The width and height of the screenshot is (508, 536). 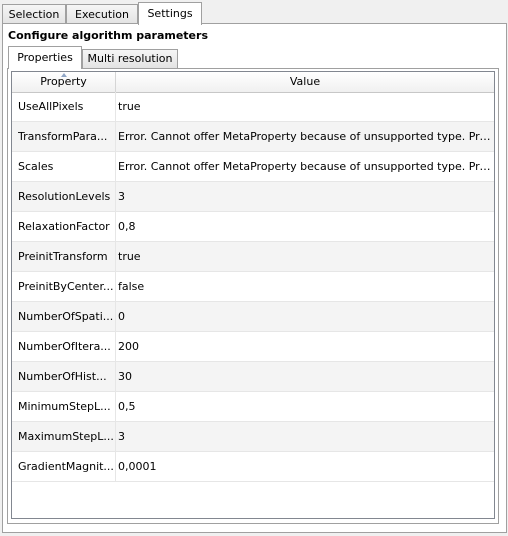 What do you see at coordinates (64, 226) in the screenshot?
I see `property-name-cell: RelaxationFactor` at bounding box center [64, 226].